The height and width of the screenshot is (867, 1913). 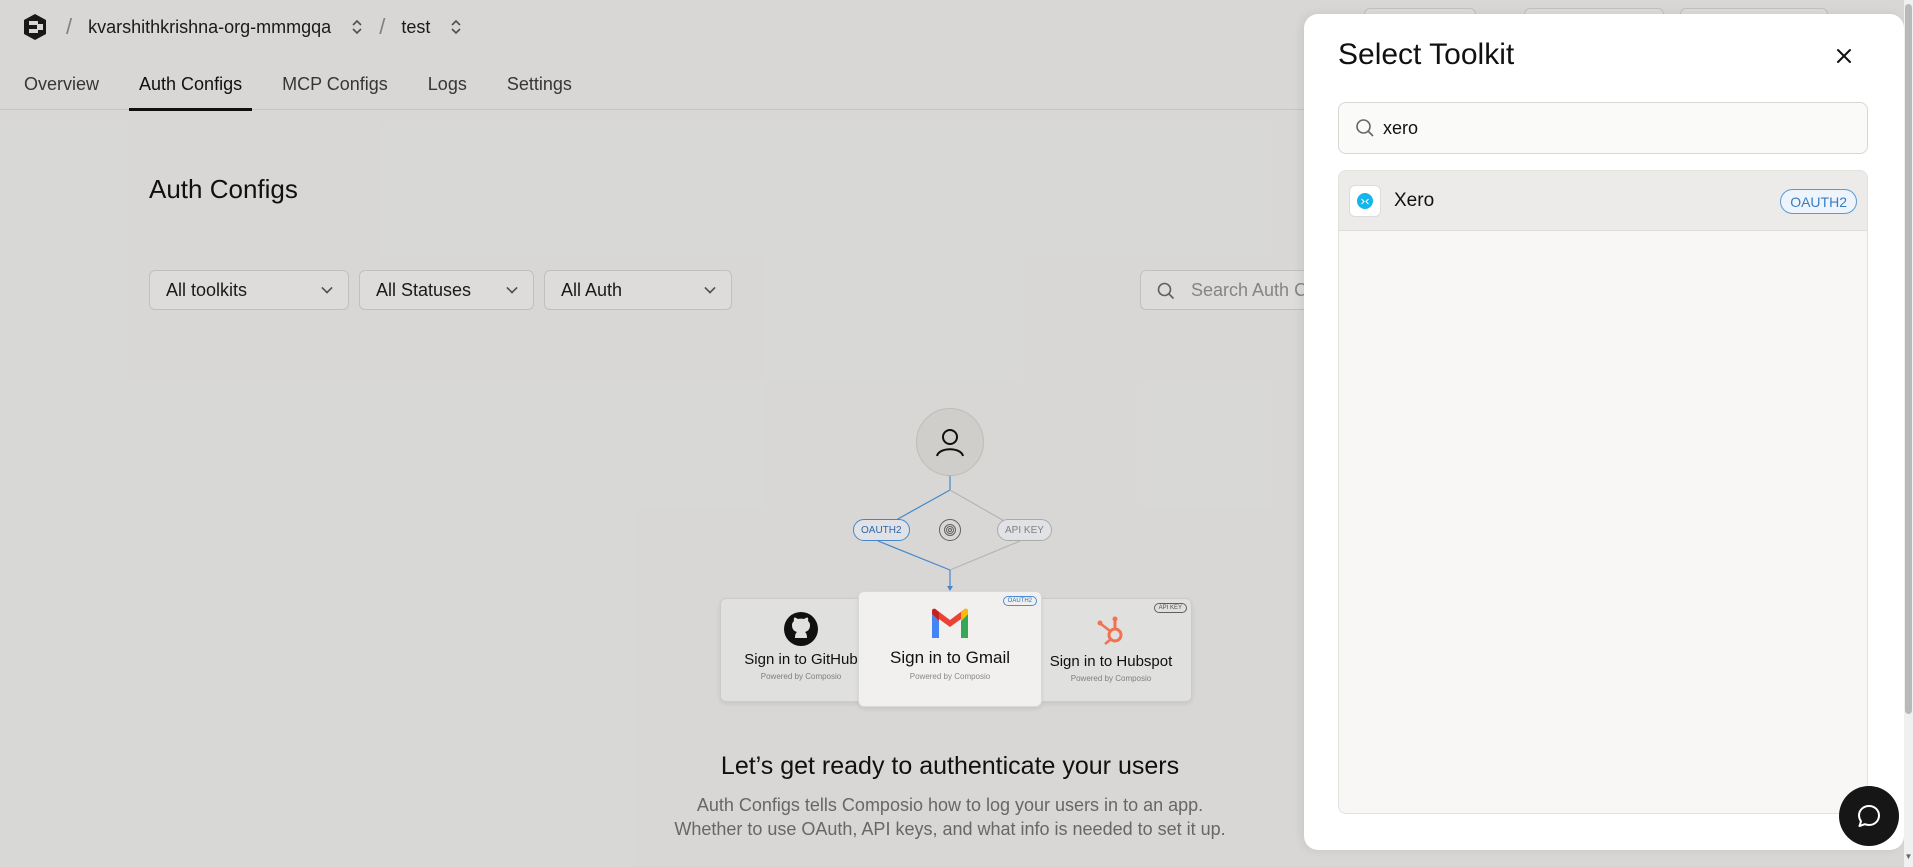 I want to click on close-button, so click(x=1844, y=56).